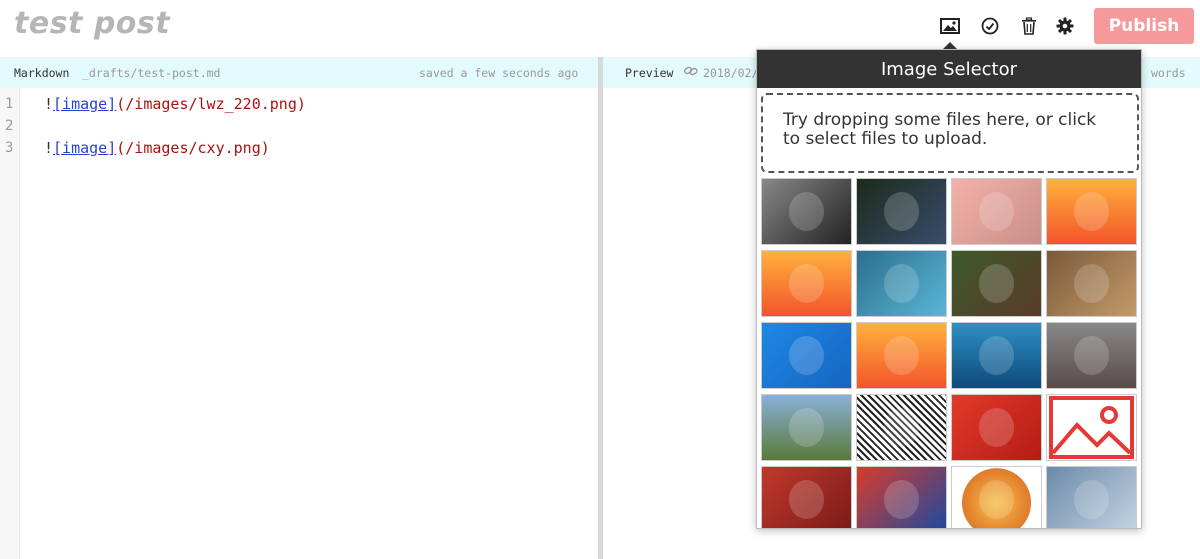 The width and height of the screenshot is (1200, 559). Describe the element at coordinates (1065, 26) in the screenshot. I see `gear-icon` at that location.